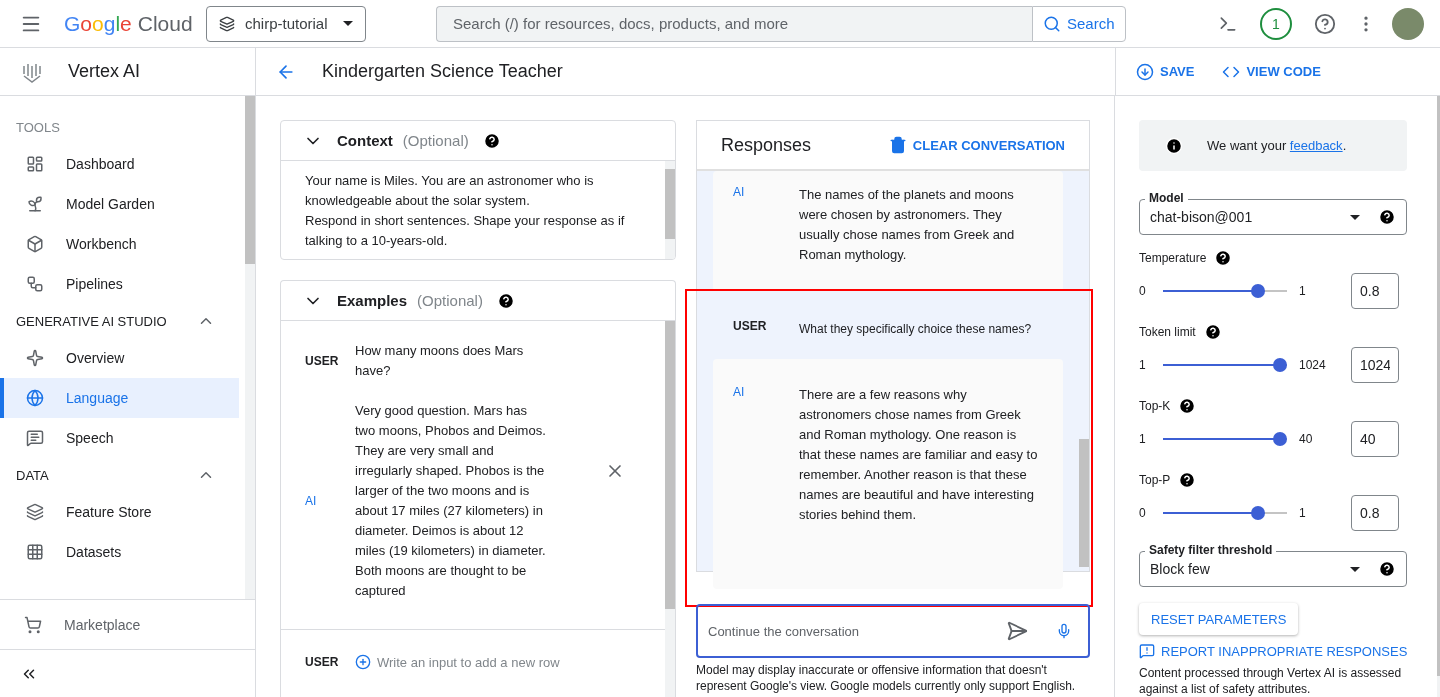  Describe the element at coordinates (286, 23) in the screenshot. I see `project-selector: chirp-tutorial` at that location.